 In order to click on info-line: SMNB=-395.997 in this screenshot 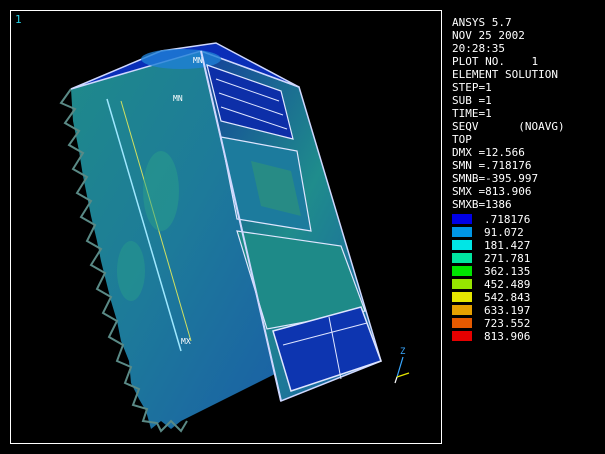, I will do `click(495, 178)`.